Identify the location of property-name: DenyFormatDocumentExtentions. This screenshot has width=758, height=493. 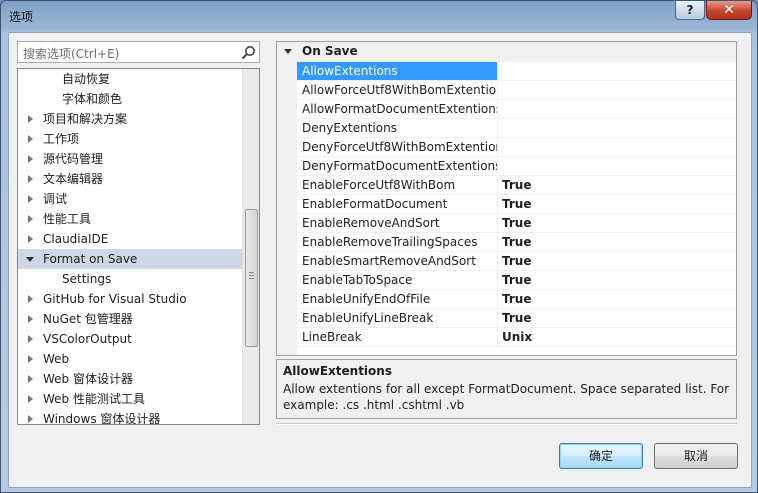
(397, 166).